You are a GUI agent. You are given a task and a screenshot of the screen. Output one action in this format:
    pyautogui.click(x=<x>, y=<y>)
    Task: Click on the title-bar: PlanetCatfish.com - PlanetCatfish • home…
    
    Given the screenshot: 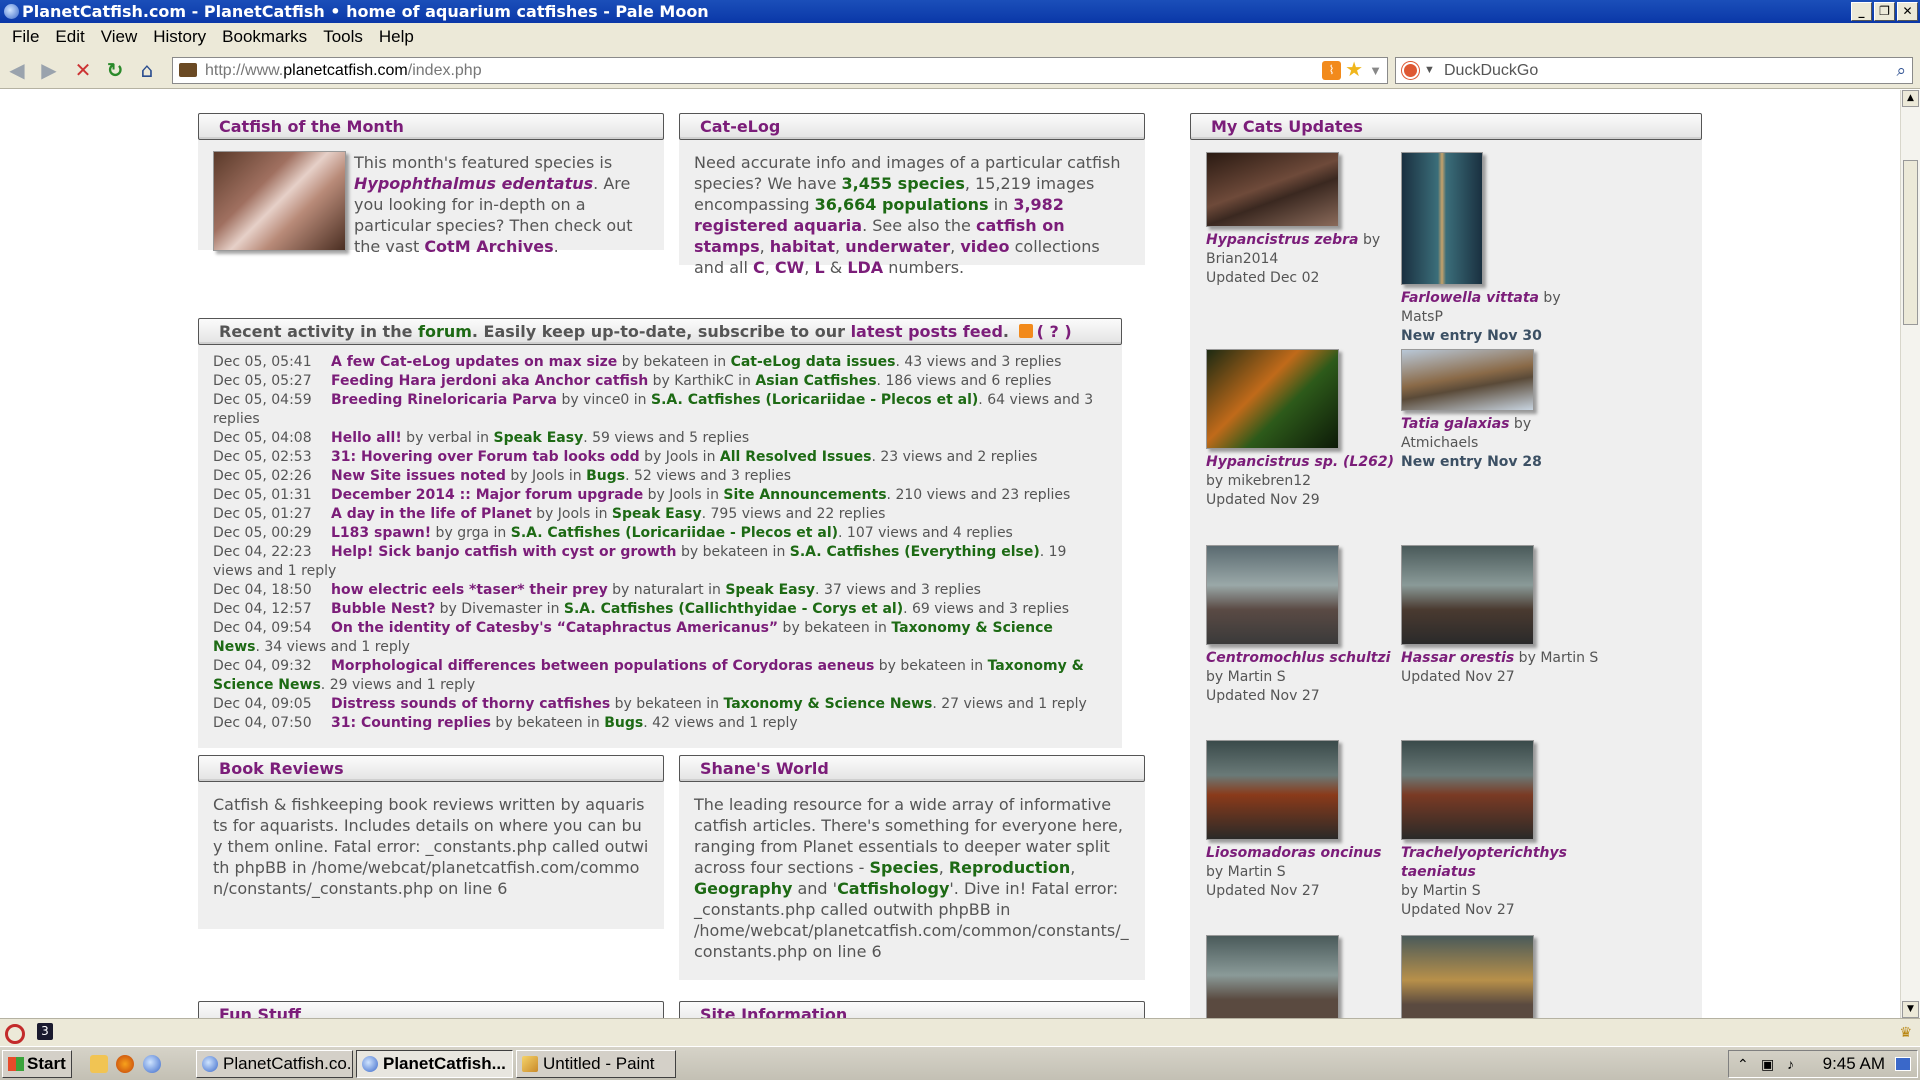 What is the action you would take?
    pyautogui.click(x=960, y=11)
    